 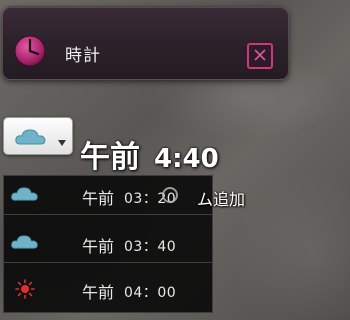 What do you see at coordinates (150, 293) in the screenshot?
I see `list-item-time: 04：00` at bounding box center [150, 293].